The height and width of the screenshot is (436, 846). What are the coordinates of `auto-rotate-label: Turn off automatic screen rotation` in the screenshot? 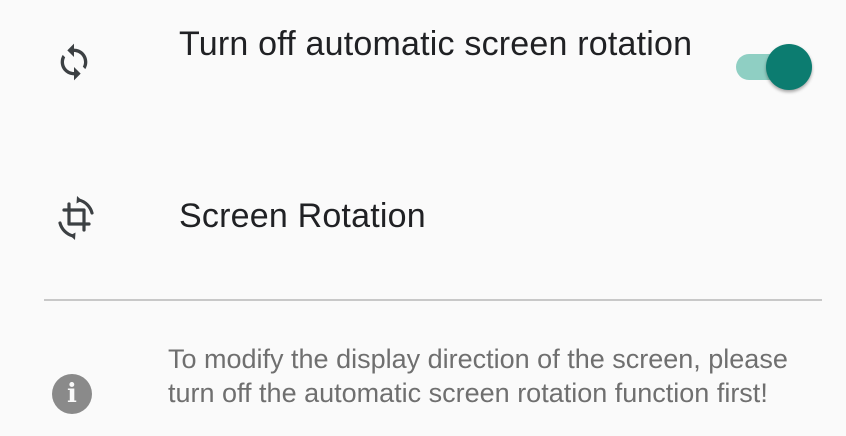 It's located at (436, 44).